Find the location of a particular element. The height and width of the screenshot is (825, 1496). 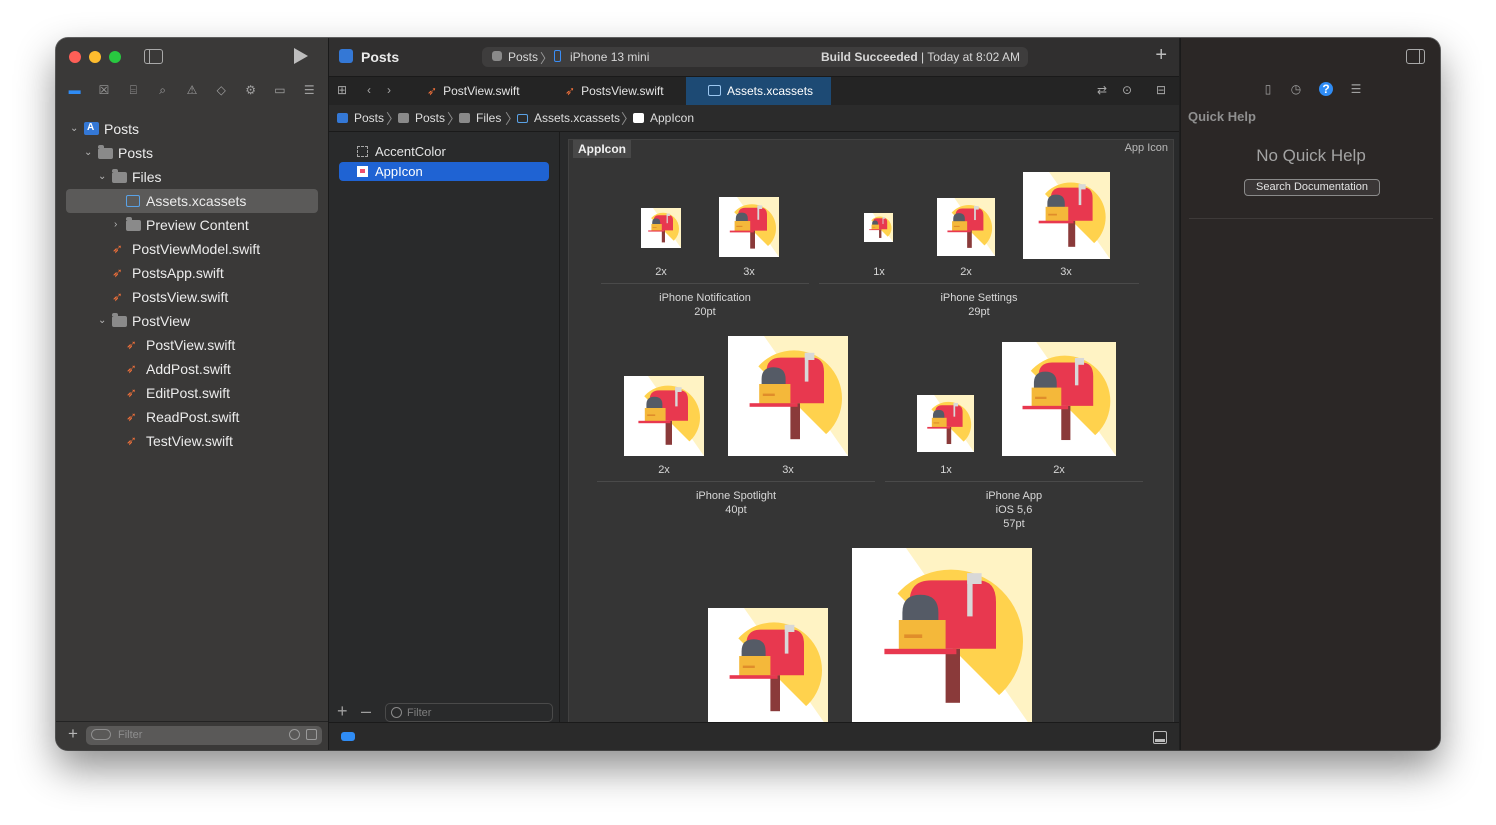

source-control-navigator-icon: ☒ is located at coordinates (104, 90).